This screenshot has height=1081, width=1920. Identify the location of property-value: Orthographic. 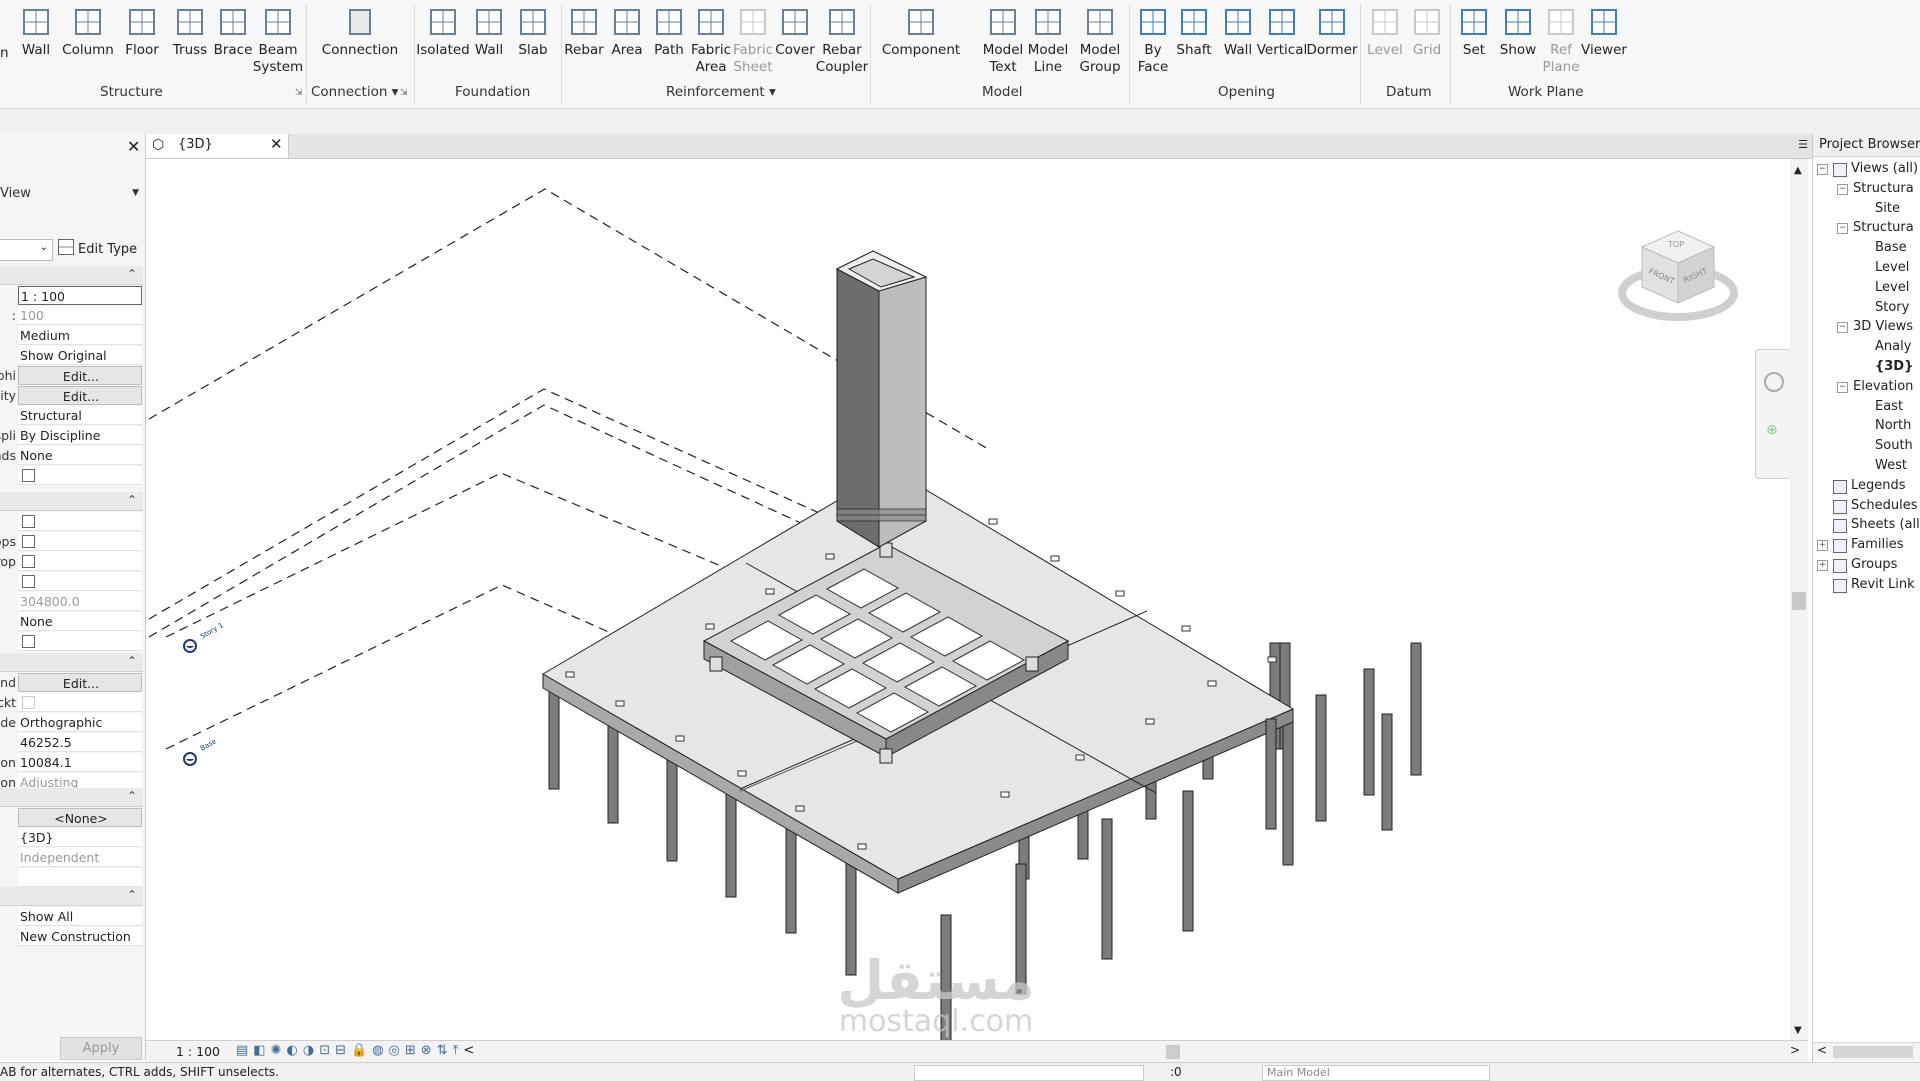
(80, 722).